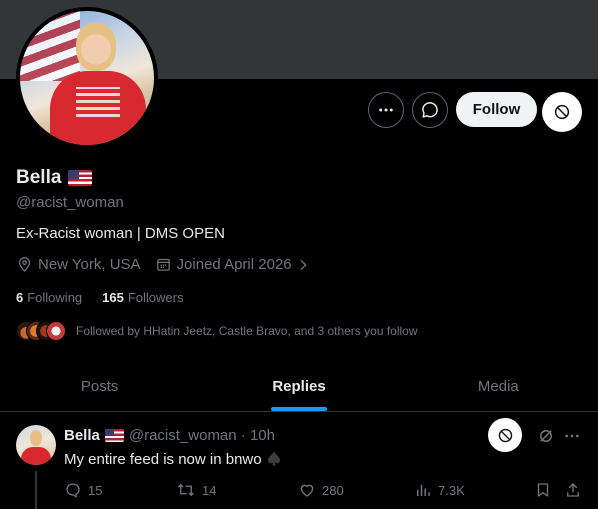 The width and height of the screenshot is (598, 509). Describe the element at coordinates (333, 490) in the screenshot. I see `like-count: 280` at that location.